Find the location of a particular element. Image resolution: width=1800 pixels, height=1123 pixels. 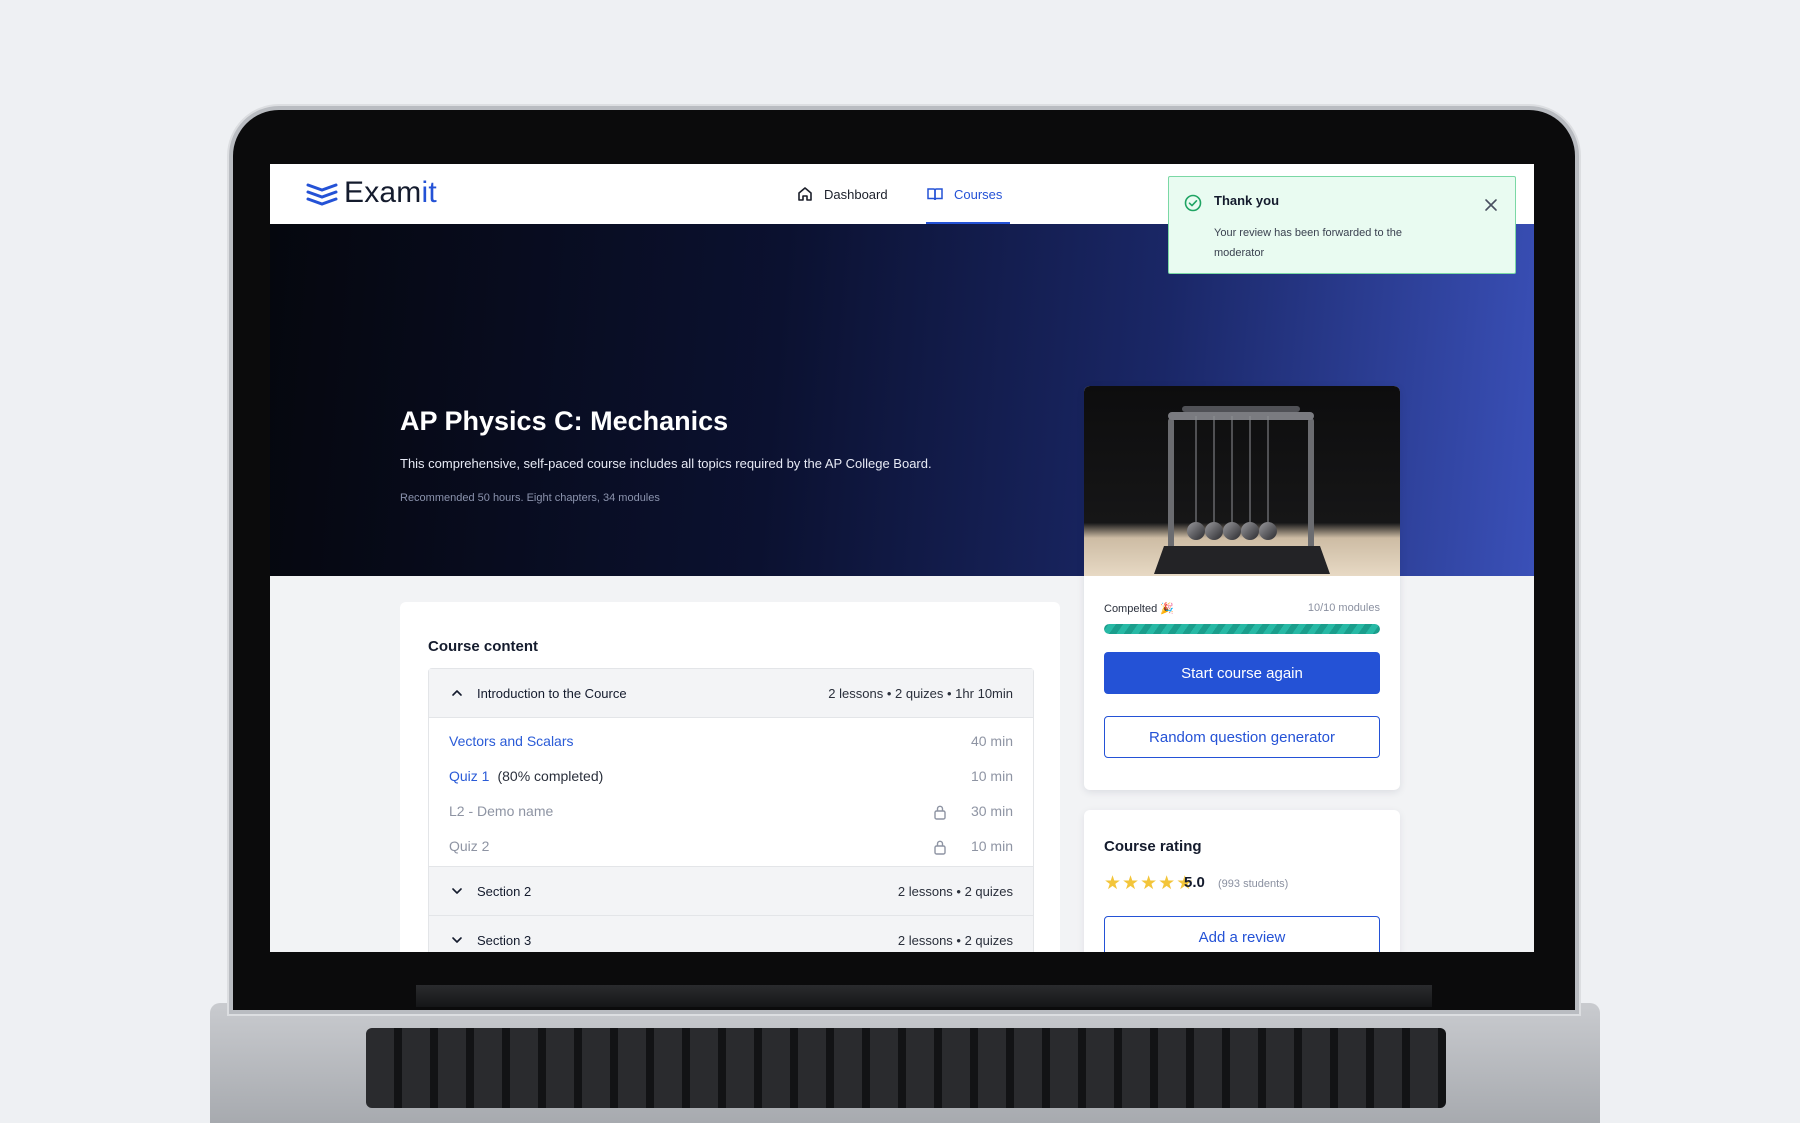

nav-dashboard-label: Dashboard is located at coordinates (856, 194).